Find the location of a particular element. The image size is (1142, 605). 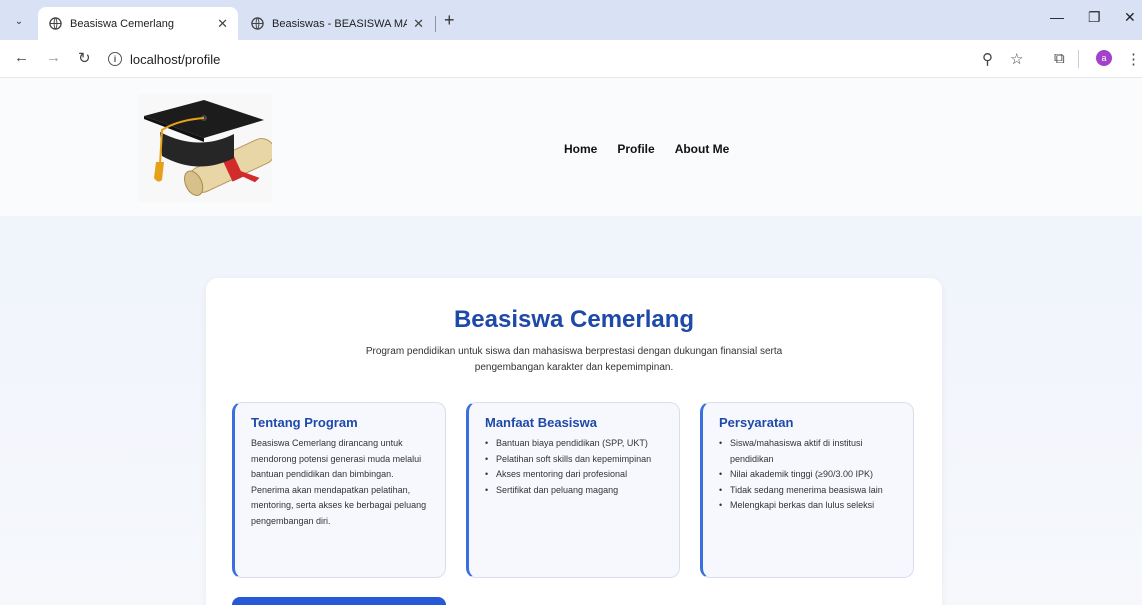

list-item: Akses mentoring dari profesional is located at coordinates (575, 475).